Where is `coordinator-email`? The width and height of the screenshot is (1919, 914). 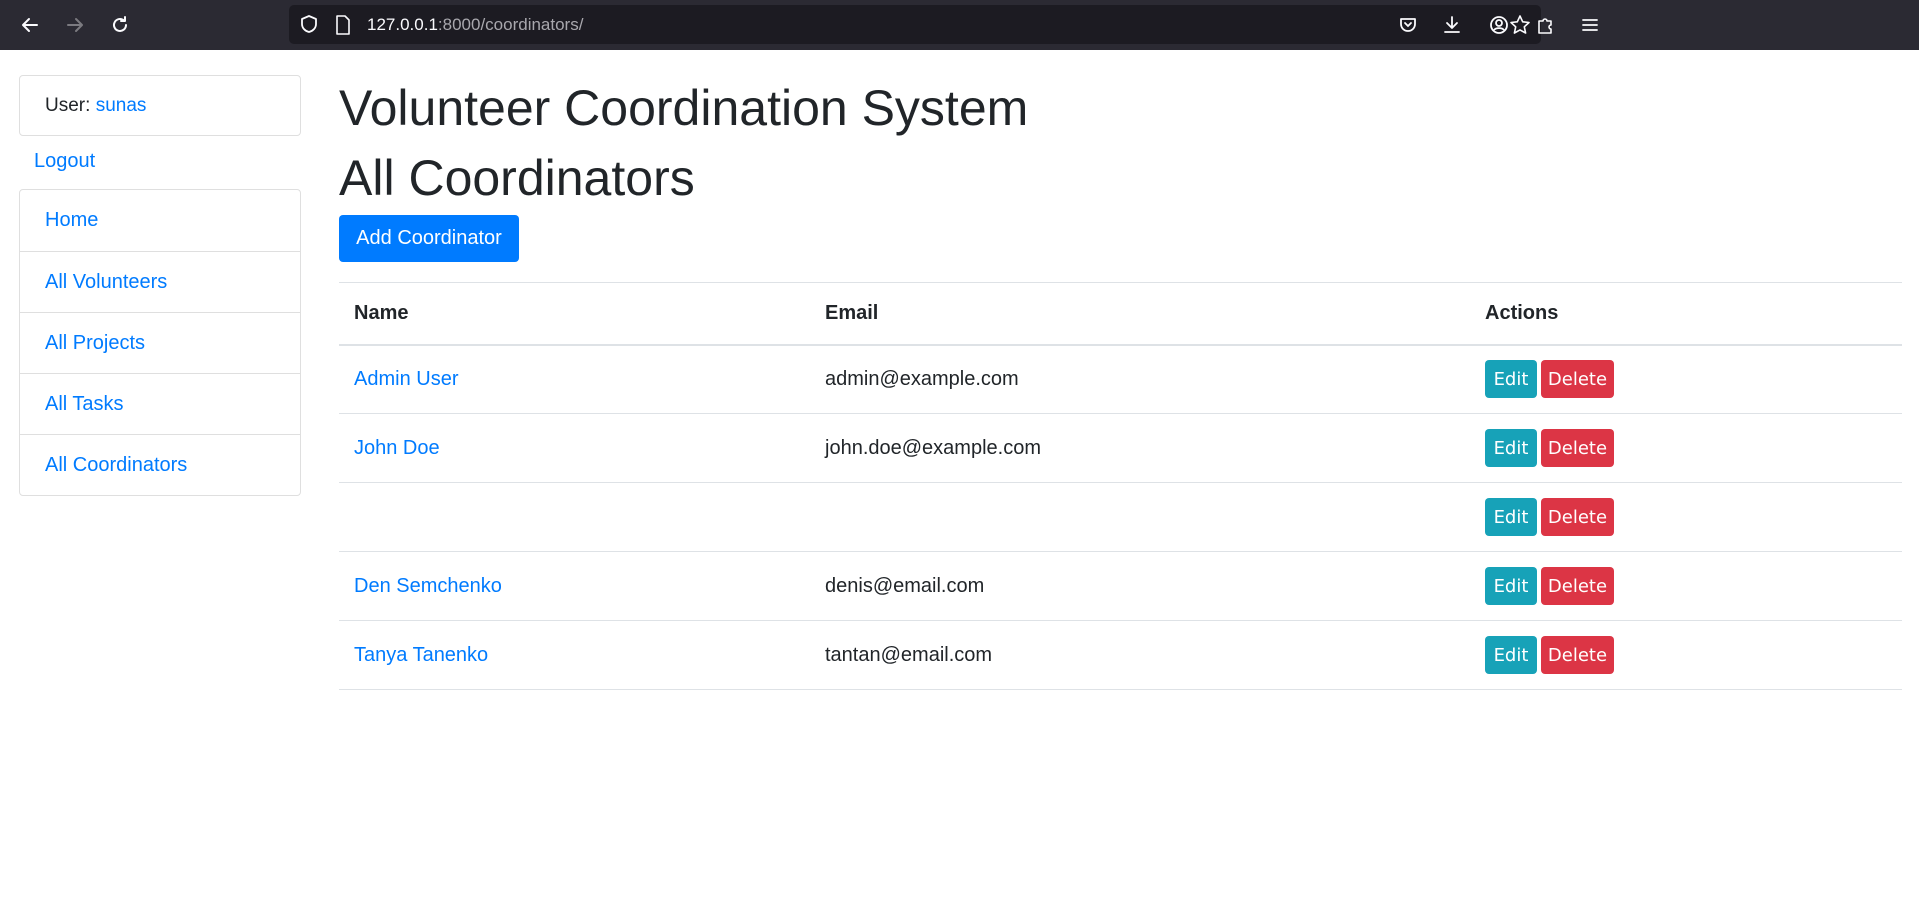 coordinator-email is located at coordinates (1140, 517).